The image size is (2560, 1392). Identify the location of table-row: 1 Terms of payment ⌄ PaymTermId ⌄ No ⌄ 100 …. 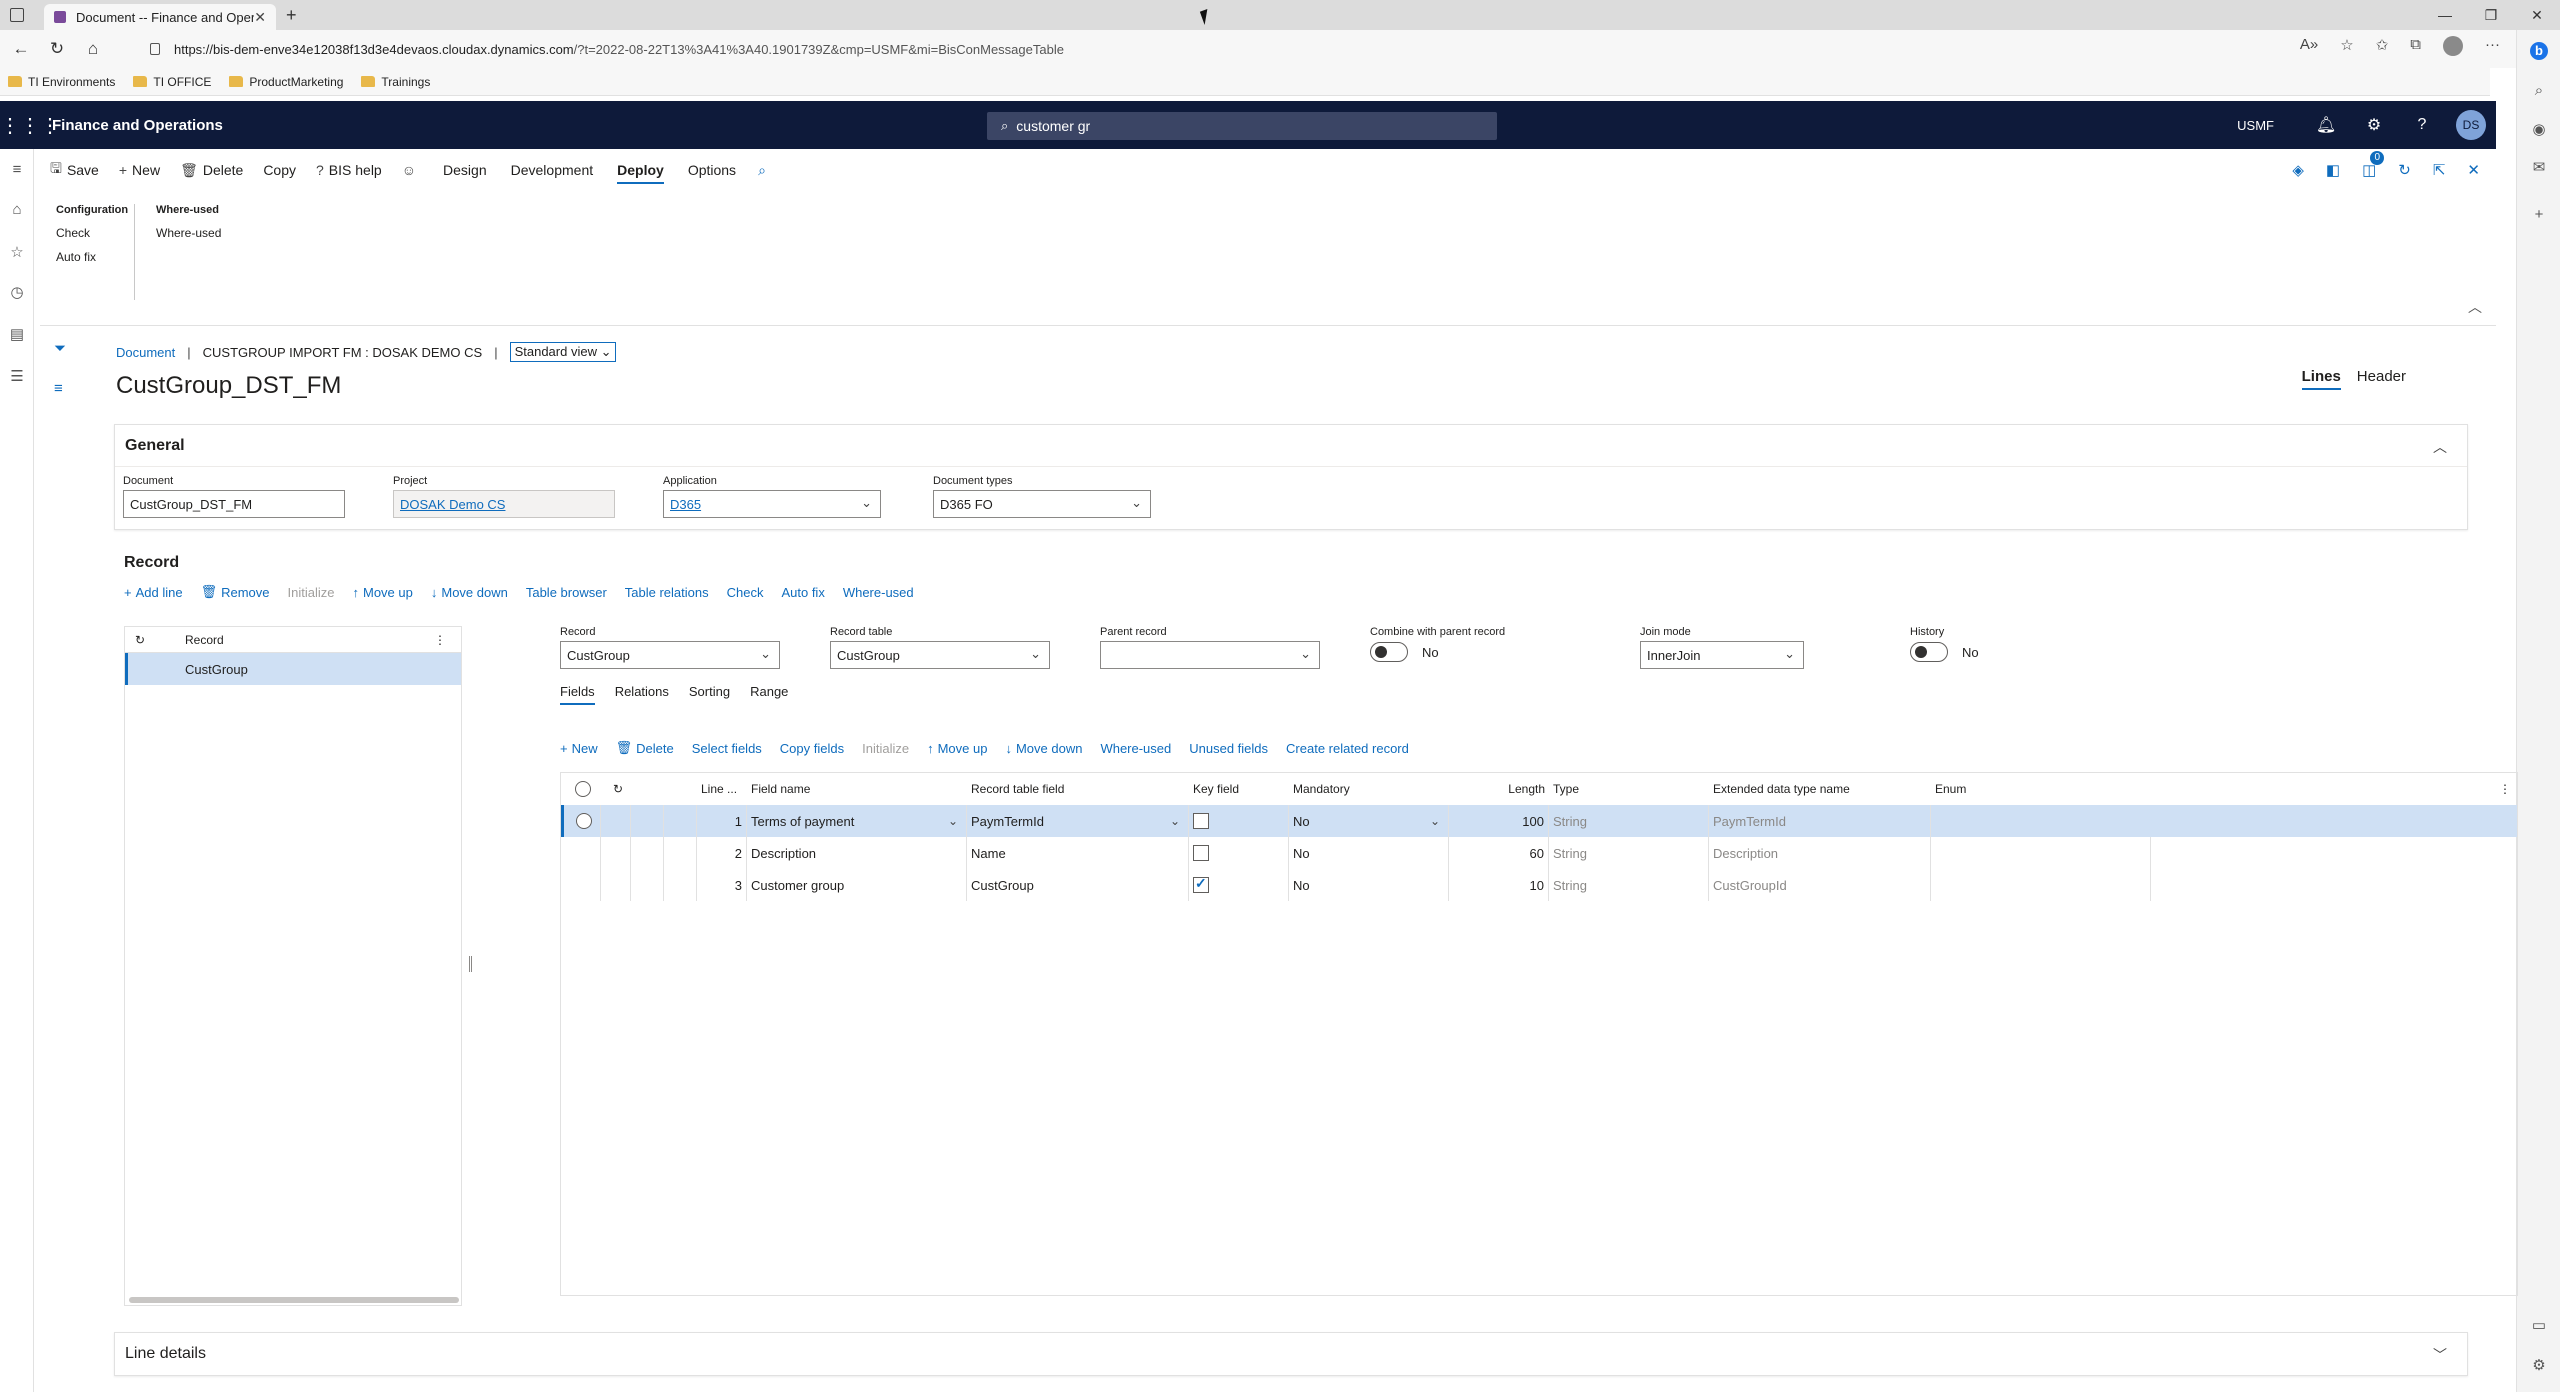
(1539, 821).